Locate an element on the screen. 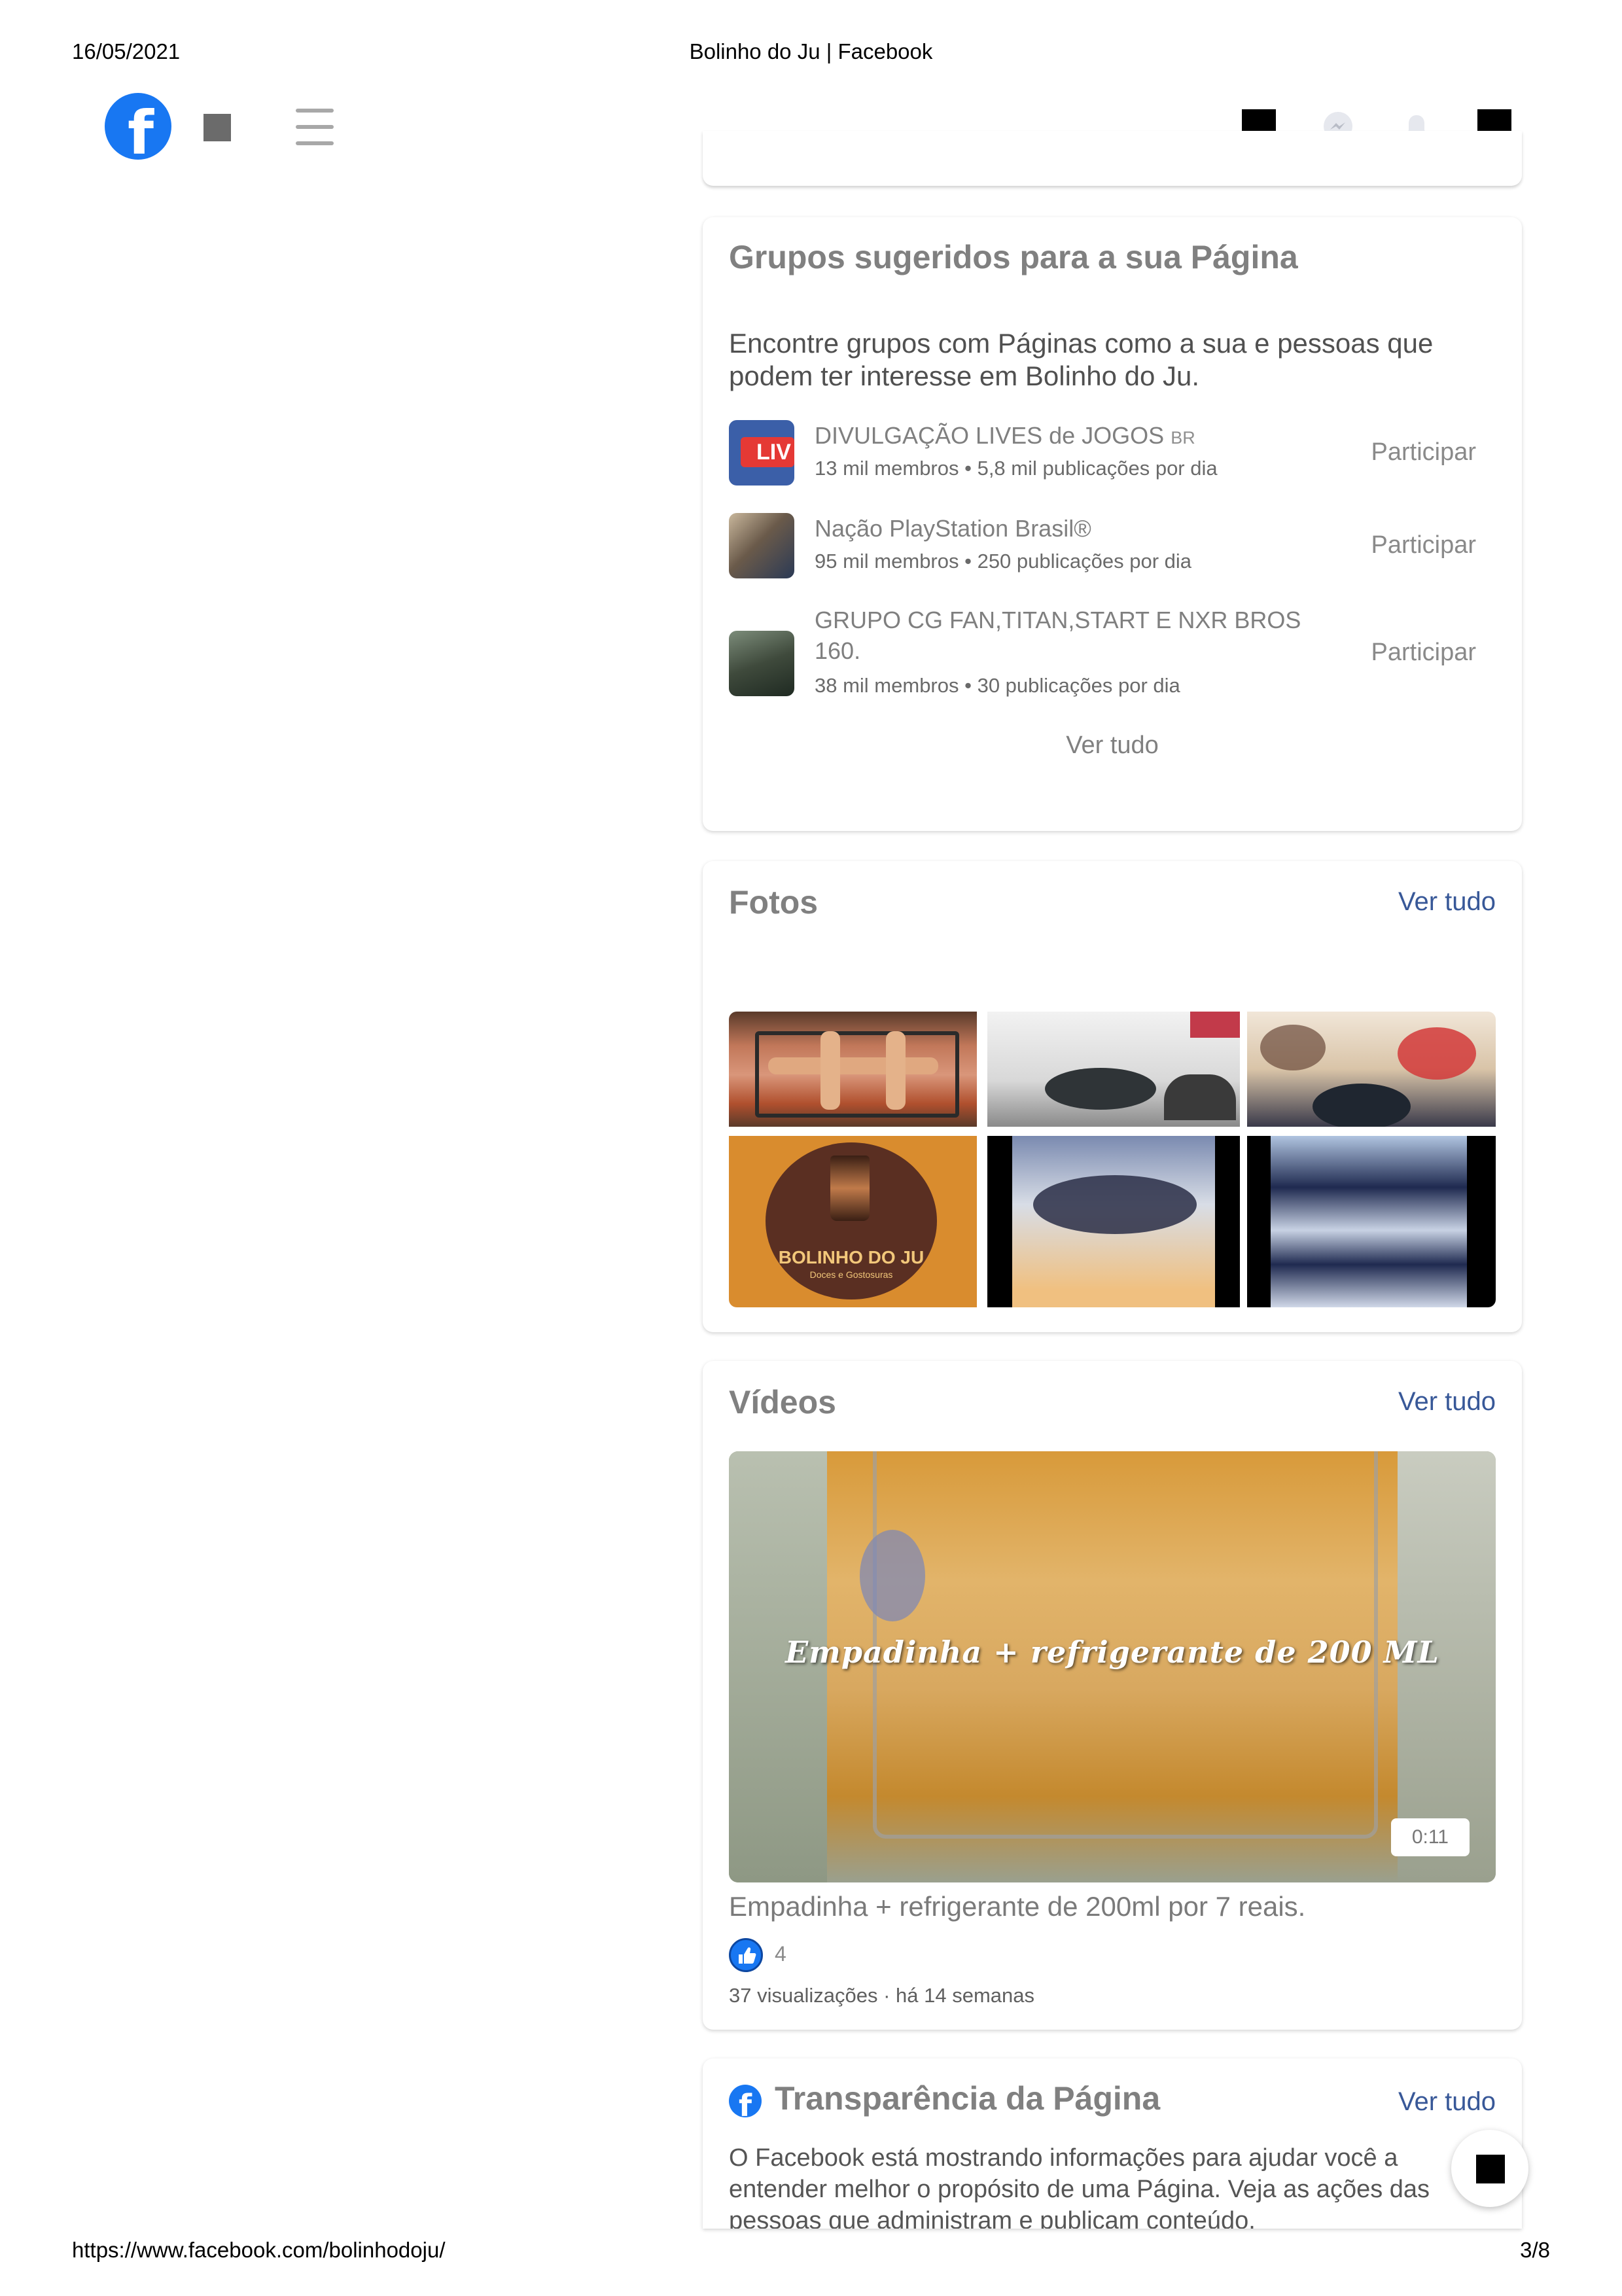 The width and height of the screenshot is (1622, 2296). previous-card-bottom is located at coordinates (1112, 158).